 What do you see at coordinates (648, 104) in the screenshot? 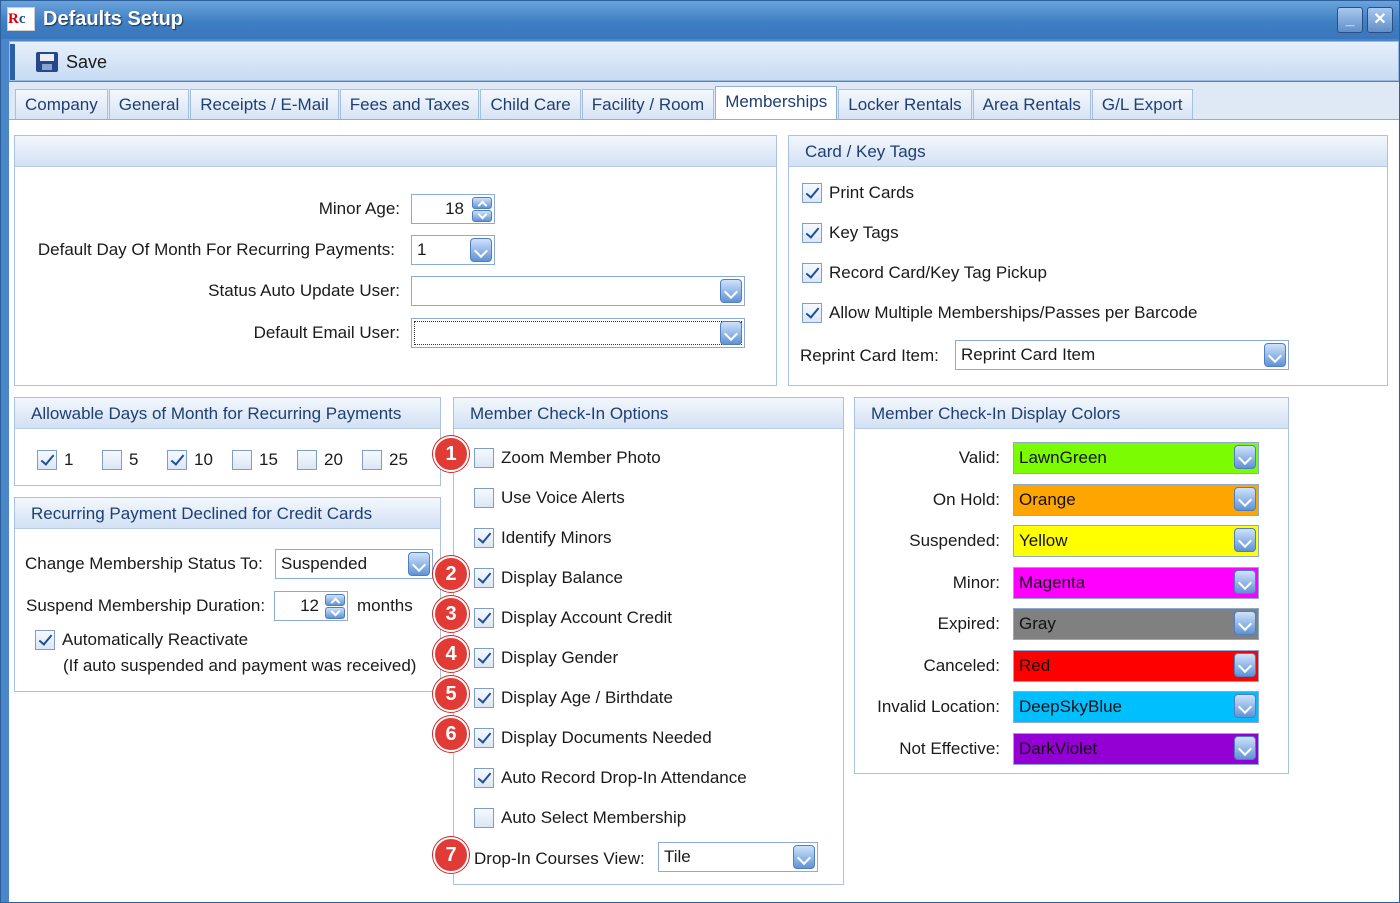
I see `tab-facility-room: Facility / Room` at bounding box center [648, 104].